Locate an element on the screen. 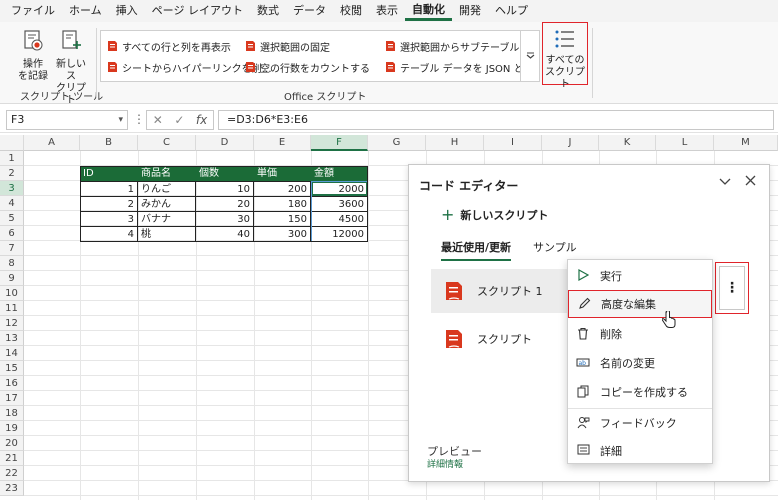 Image resolution: width=778 pixels, height=500 pixels. menu-item-rename: ab 名前の変更 is located at coordinates (640, 363).